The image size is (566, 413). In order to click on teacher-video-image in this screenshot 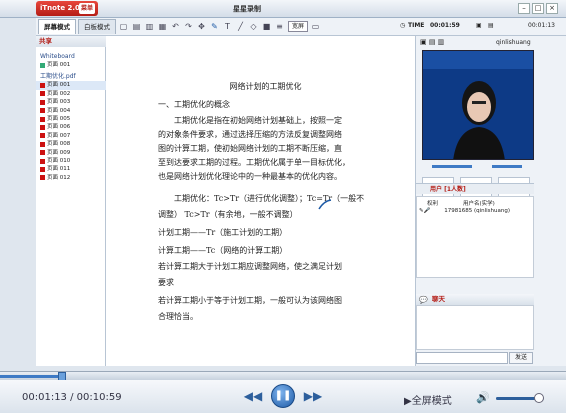, I will do `click(478, 105)`.